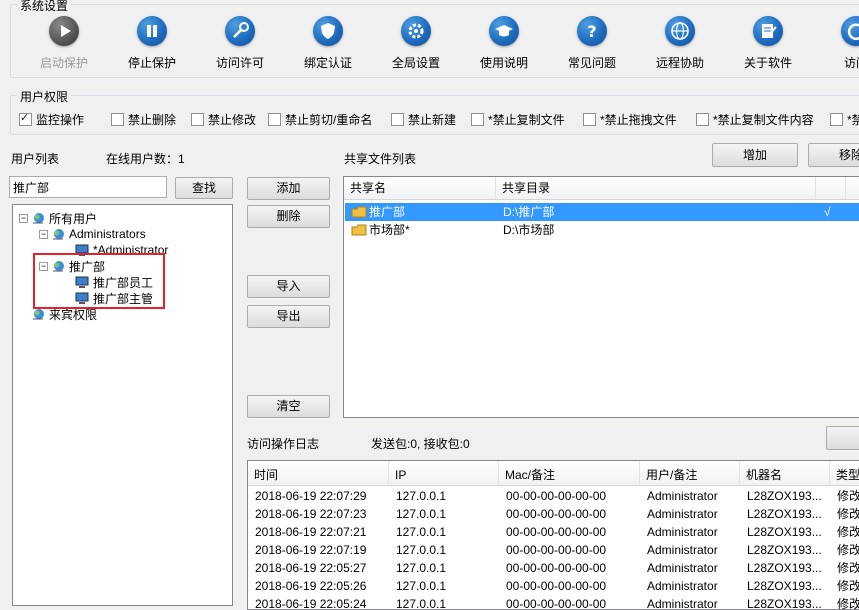  I want to click on online-users-count: 1, so click(181, 159).